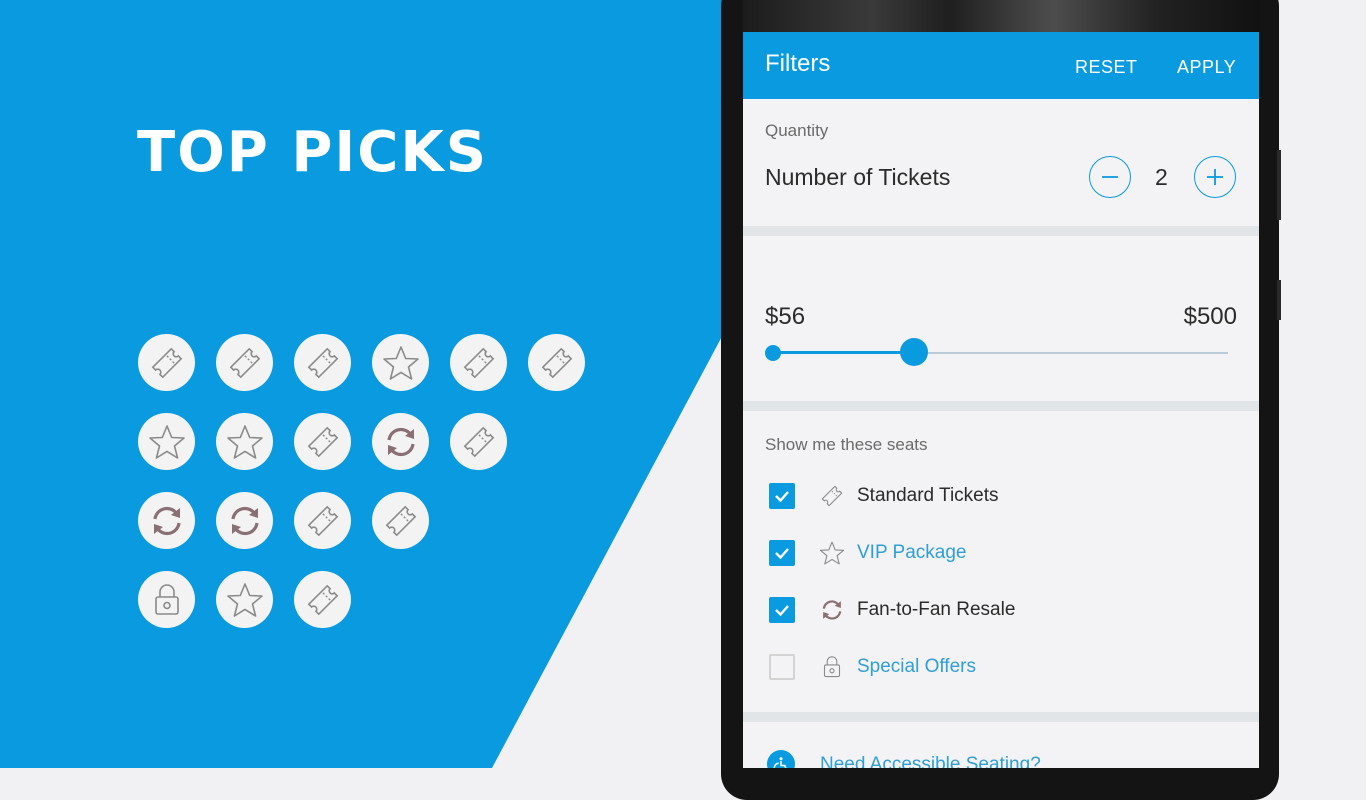 Image resolution: width=1366 pixels, height=800 pixels. I want to click on accessibility-icon, so click(781, 759).